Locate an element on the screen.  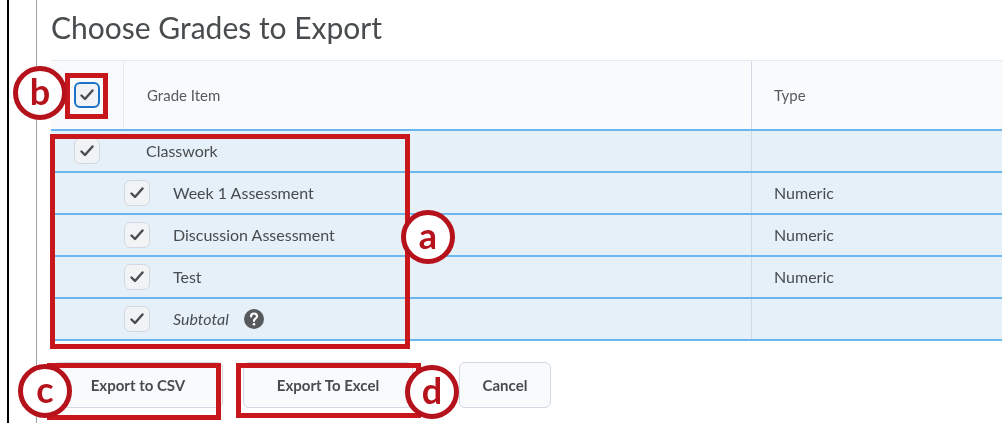
callout-marker: d is located at coordinates (432, 392).